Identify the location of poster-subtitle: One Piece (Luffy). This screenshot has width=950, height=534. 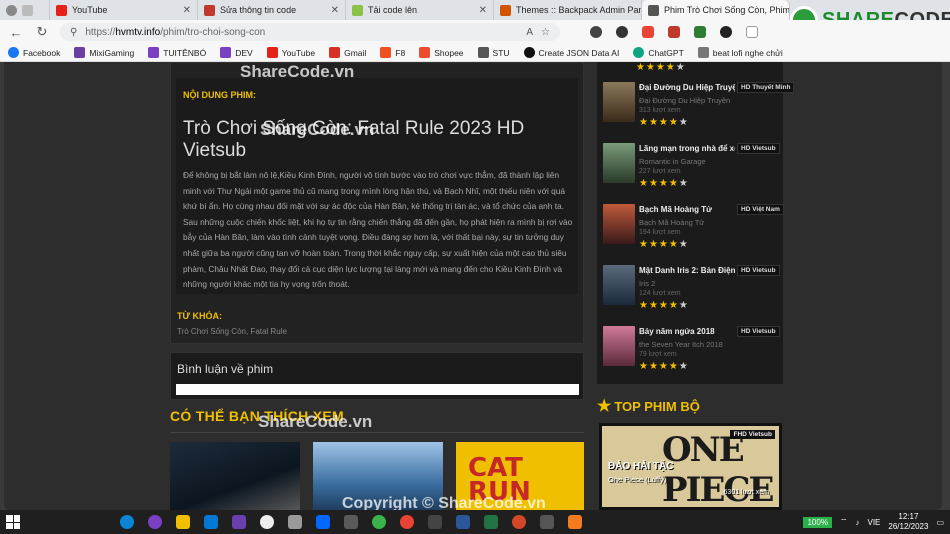
(637, 479).